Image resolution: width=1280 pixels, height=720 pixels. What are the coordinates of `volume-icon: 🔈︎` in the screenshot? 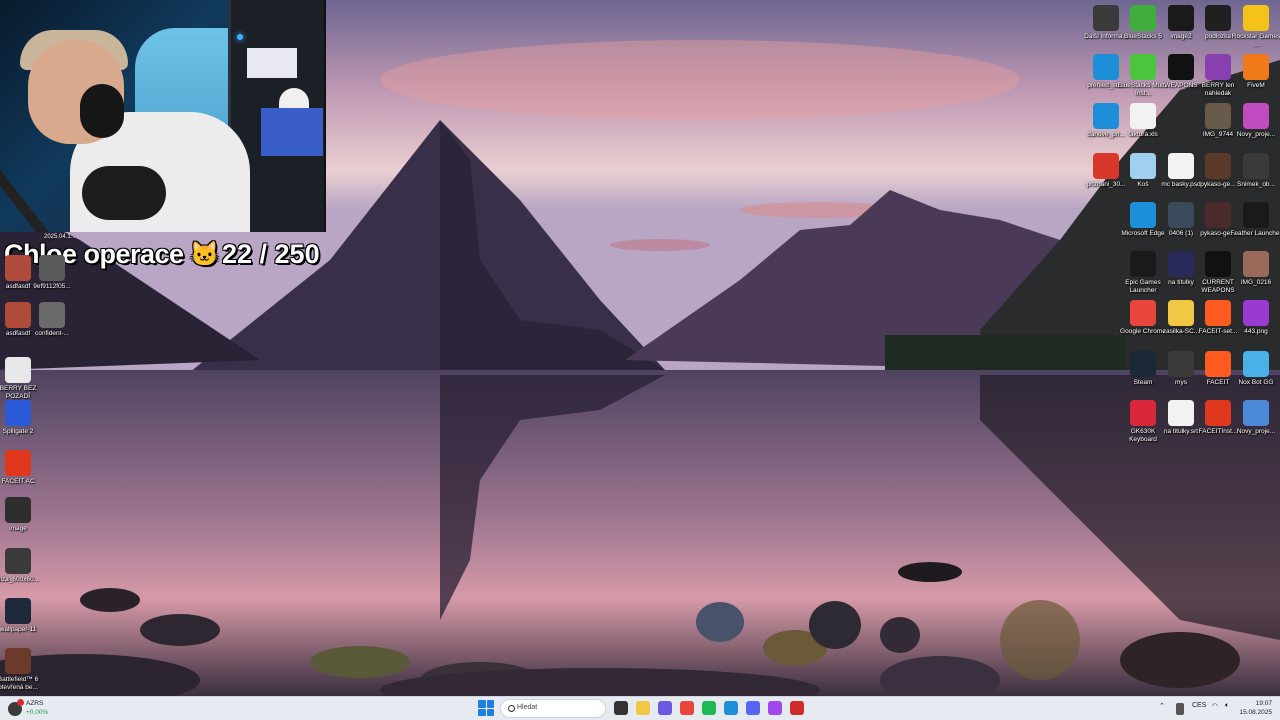 It's located at (1227, 706).